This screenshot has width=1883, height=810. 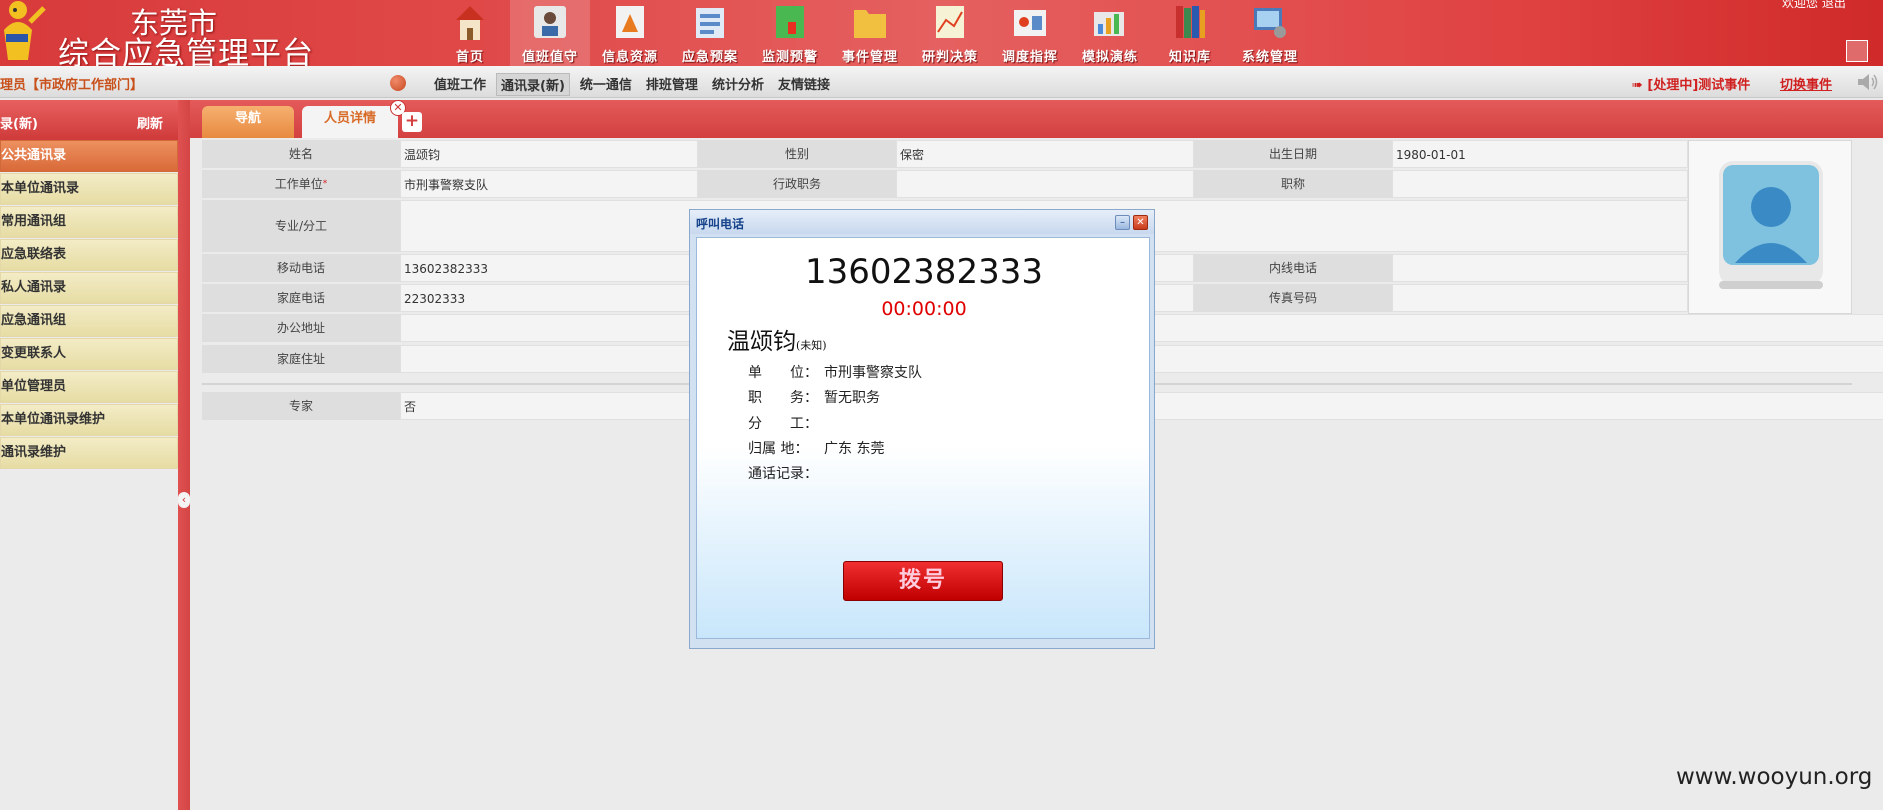 I want to click on nav-dispatch: 调度指挥, so click(x=1030, y=33).